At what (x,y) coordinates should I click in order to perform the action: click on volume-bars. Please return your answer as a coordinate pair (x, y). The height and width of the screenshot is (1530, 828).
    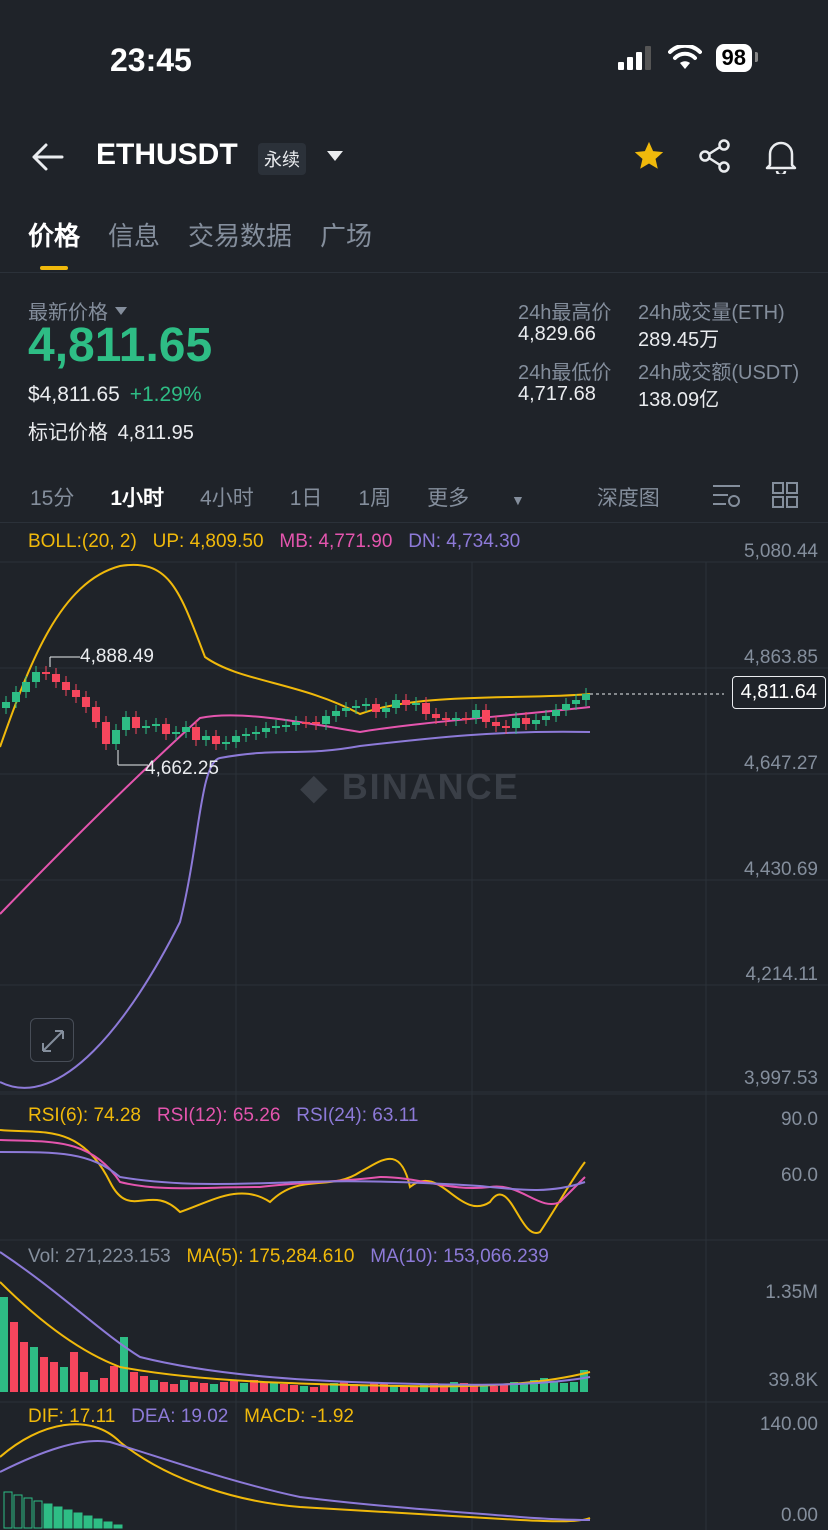
    Looking at the image, I should click on (295, 1321).